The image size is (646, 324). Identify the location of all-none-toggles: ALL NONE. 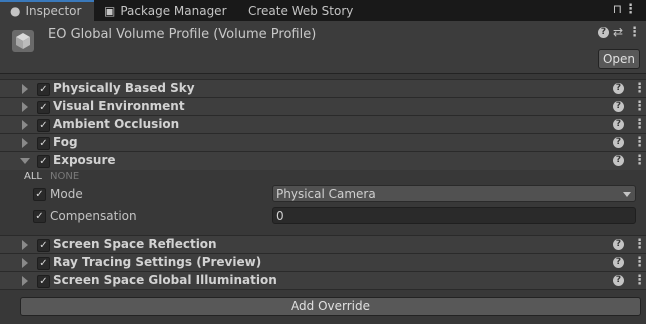
(55, 176).